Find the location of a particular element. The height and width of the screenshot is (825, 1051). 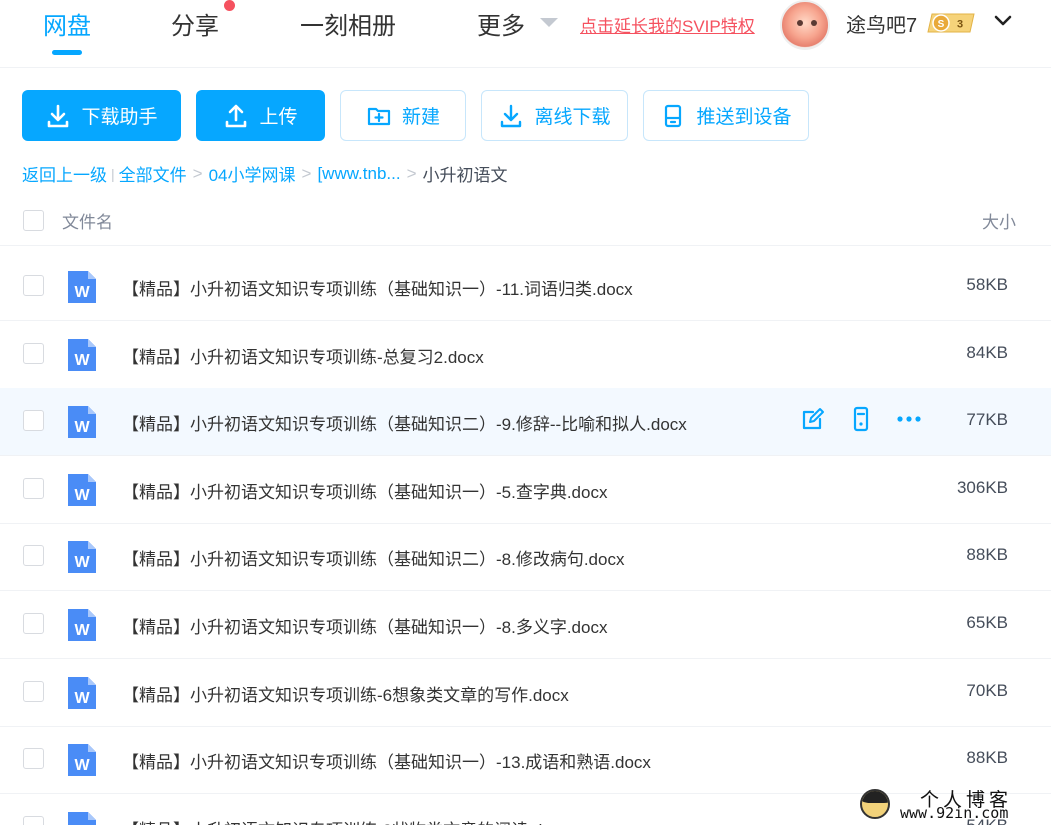

file-row: W 【精品】小升初语文知识专项训练（基础知识一）-8.多义字.docx 65KB is located at coordinates (525, 625).